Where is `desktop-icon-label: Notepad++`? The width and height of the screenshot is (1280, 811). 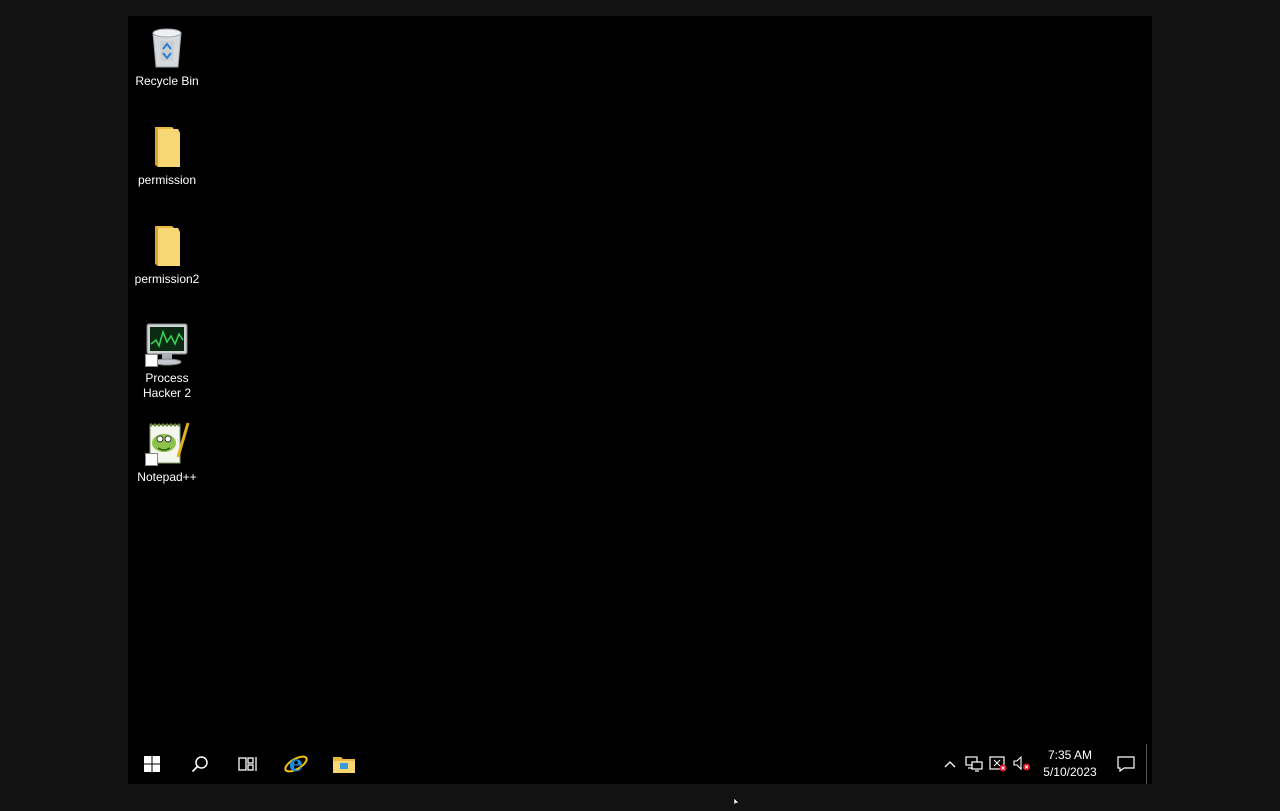 desktop-icon-label: Notepad++ is located at coordinates (167, 477).